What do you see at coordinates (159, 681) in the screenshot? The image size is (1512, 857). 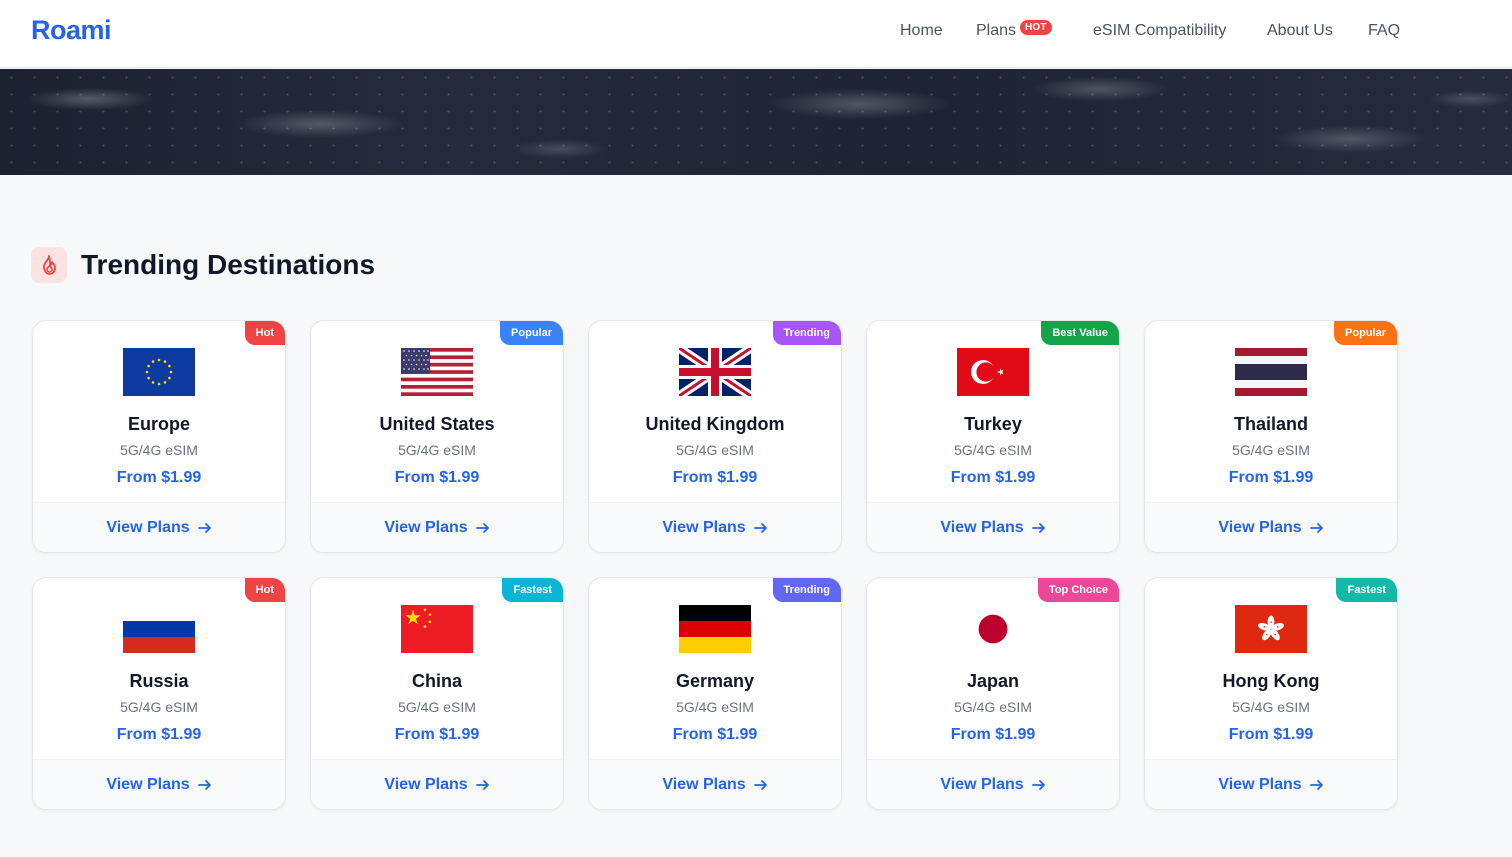 I see `country-name: Russia` at bounding box center [159, 681].